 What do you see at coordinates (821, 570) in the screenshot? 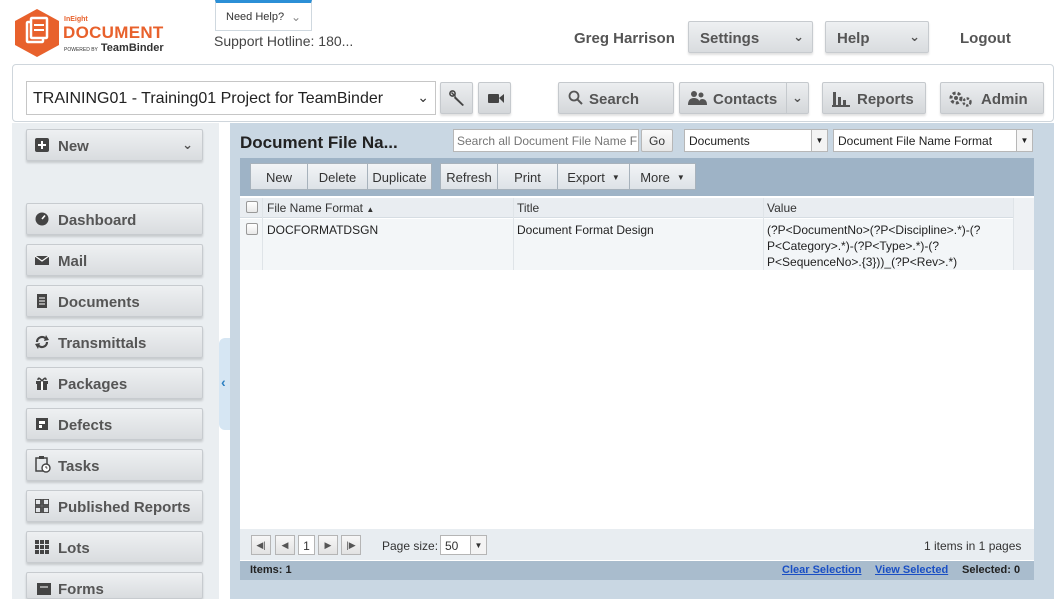
I see `clear-selection-link: Clear Selection` at bounding box center [821, 570].